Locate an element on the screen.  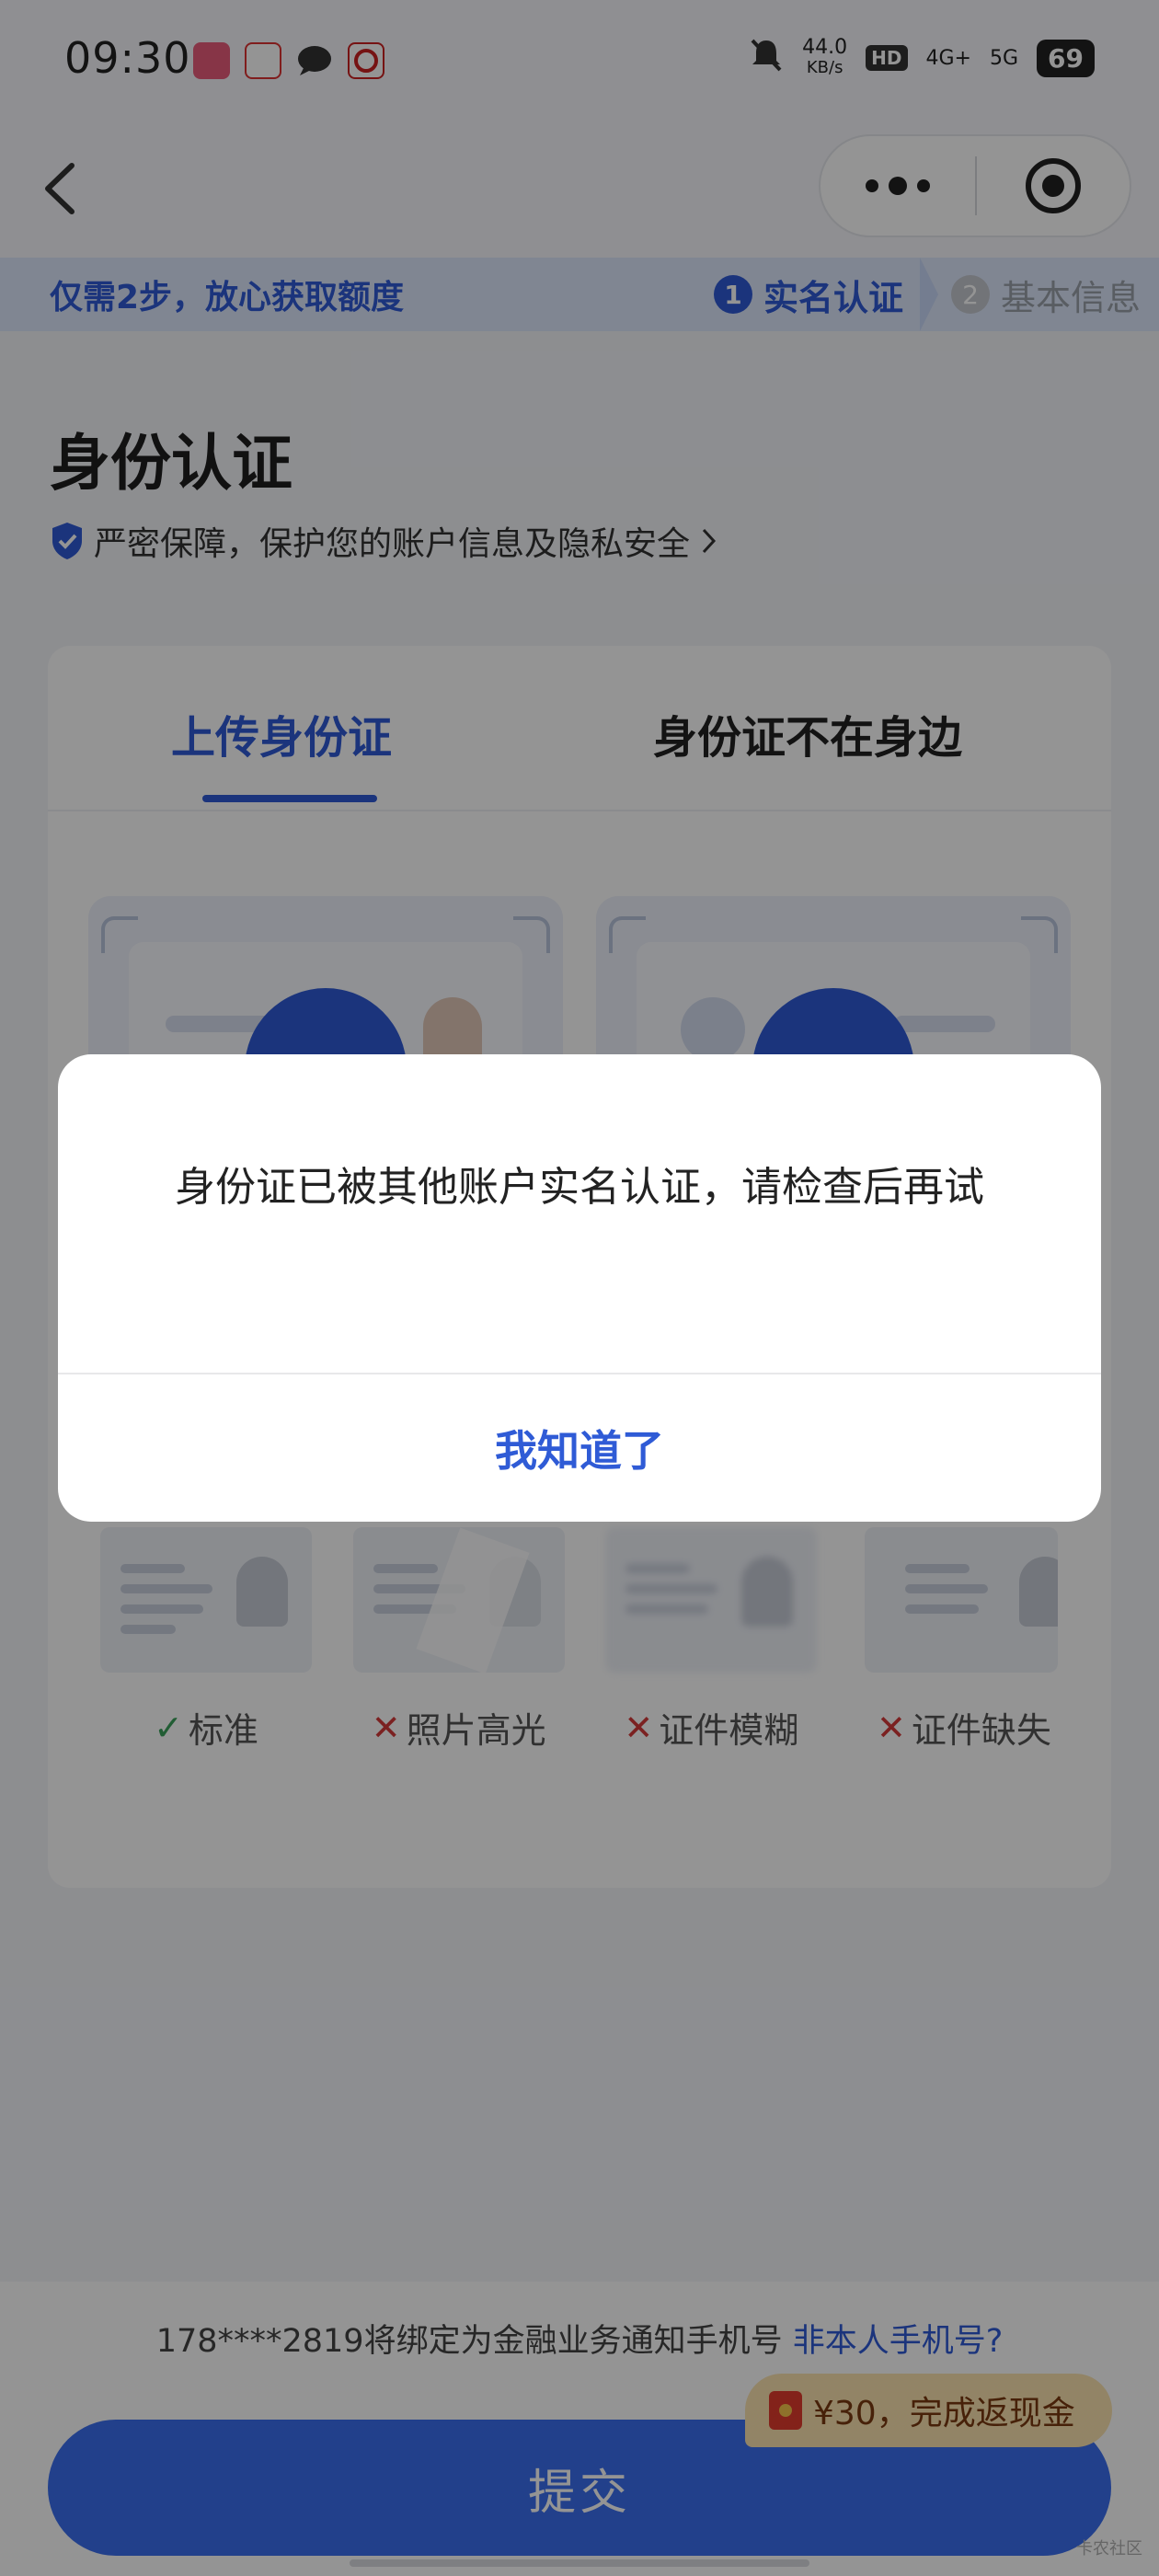
dialog-message: 身份证已被其他账户实名认证，请检查后再试 is located at coordinates (579, 1187).